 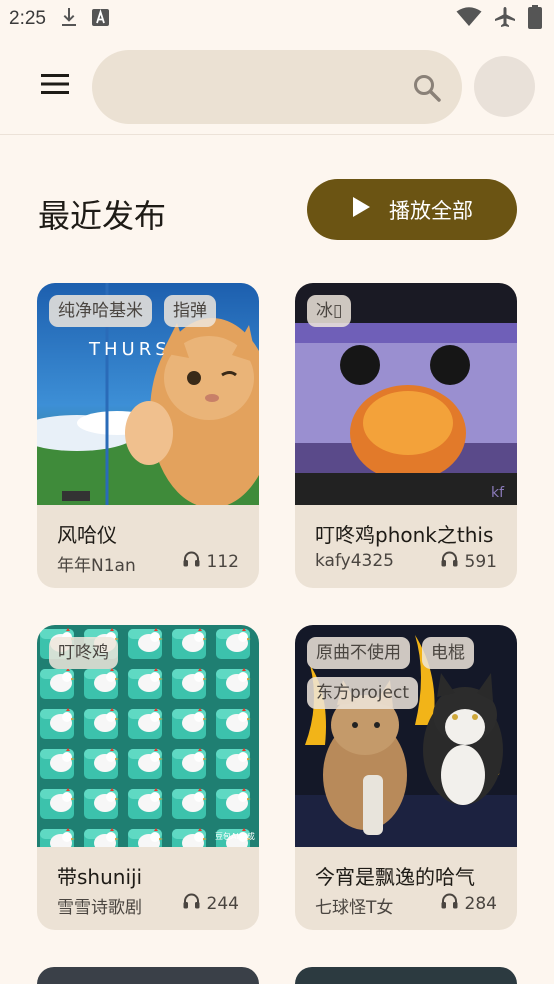 I want to click on song-cover: 豆包AI生成 叮咚鸡, so click(x=148, y=736).